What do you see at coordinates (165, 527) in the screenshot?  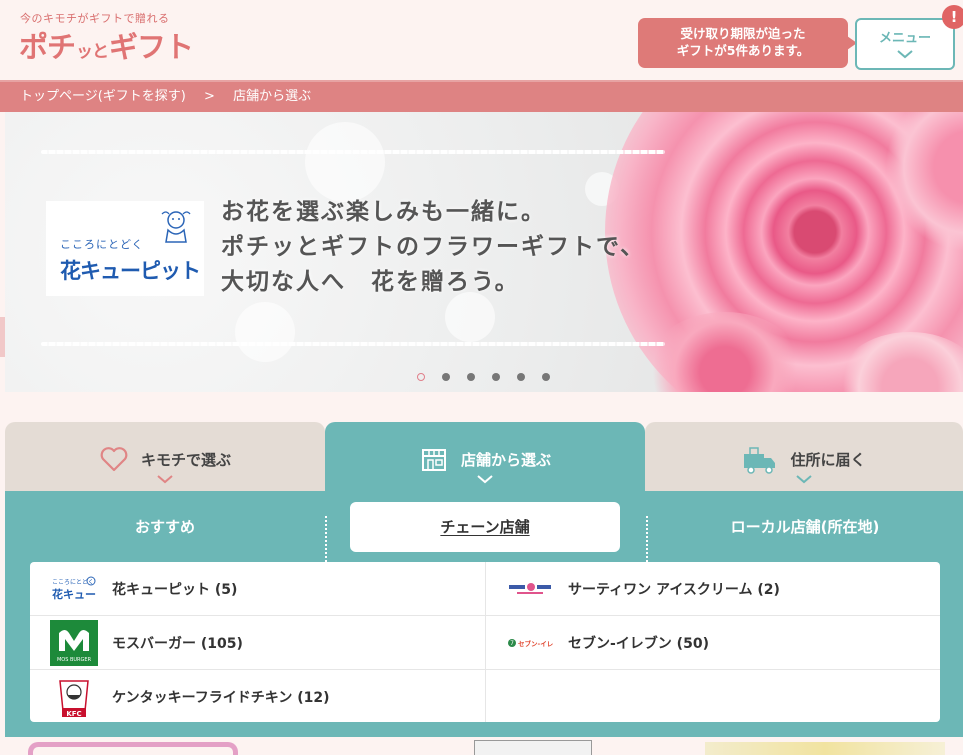 I see `subtab-recommended: おすすめ` at bounding box center [165, 527].